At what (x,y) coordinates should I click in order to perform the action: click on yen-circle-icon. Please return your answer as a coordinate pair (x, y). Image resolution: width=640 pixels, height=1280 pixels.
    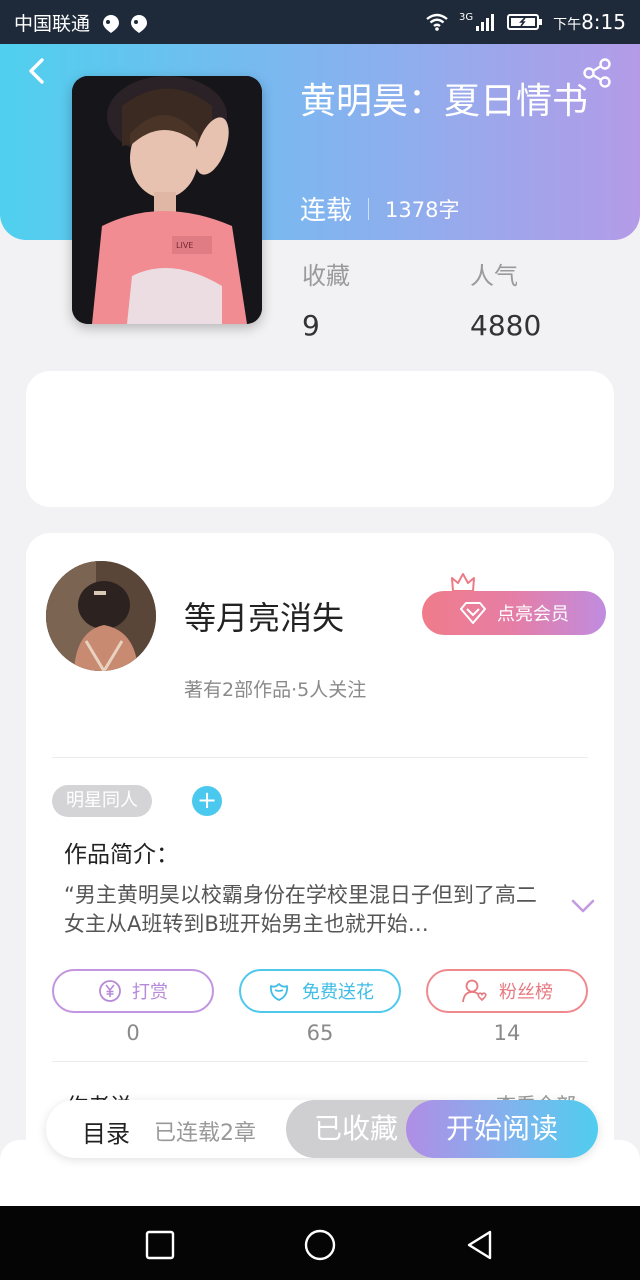
    Looking at the image, I should click on (110, 991).